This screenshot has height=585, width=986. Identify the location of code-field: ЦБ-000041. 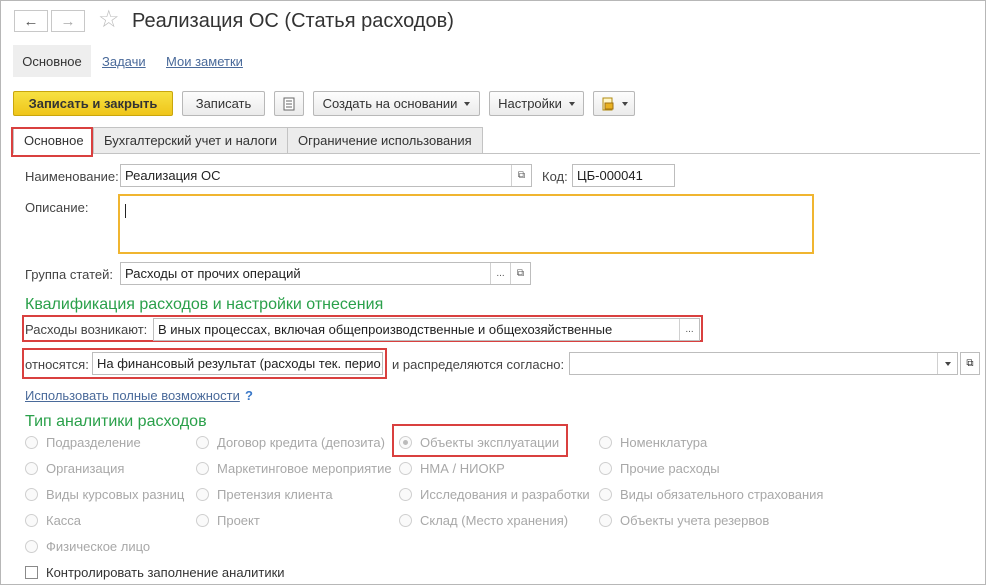
(623, 175).